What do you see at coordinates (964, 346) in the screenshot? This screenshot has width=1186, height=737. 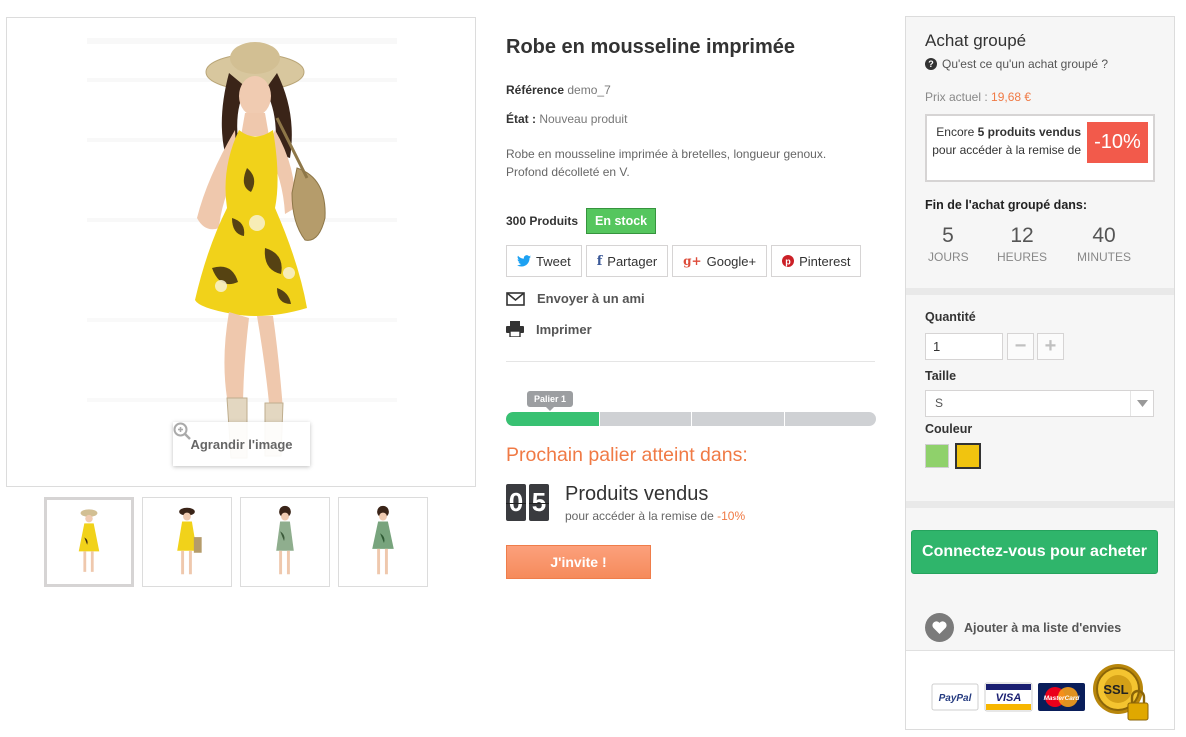 I see `quantity-input` at bounding box center [964, 346].